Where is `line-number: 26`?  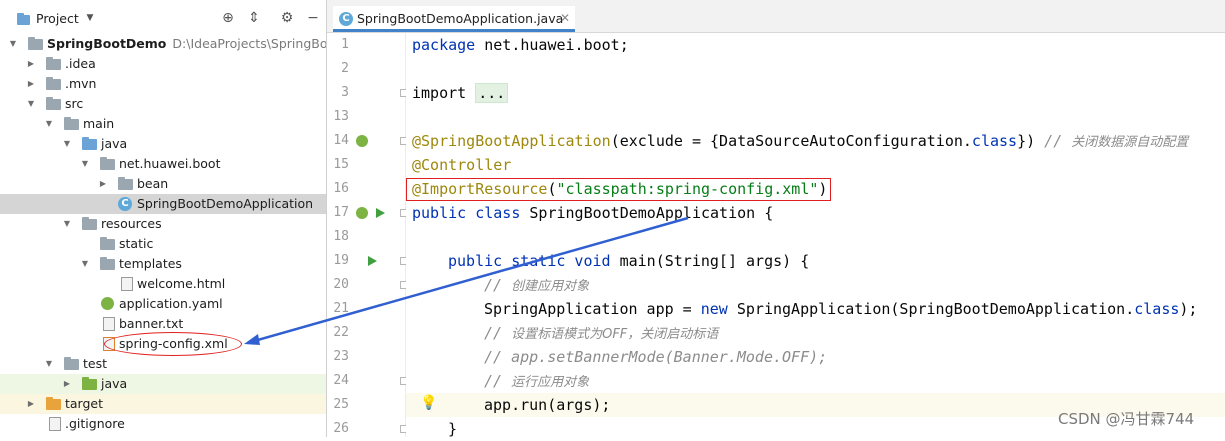 line-number: 26 is located at coordinates (341, 428).